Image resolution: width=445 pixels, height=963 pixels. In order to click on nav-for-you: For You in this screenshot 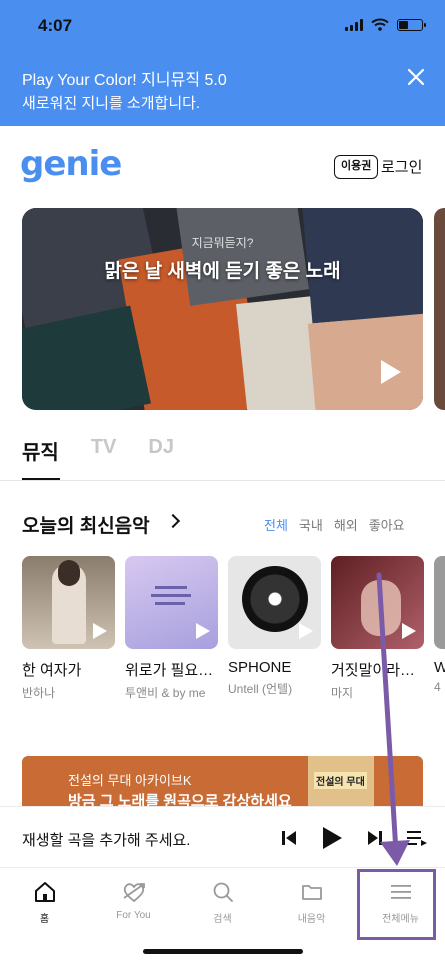, I will do `click(133, 894)`.